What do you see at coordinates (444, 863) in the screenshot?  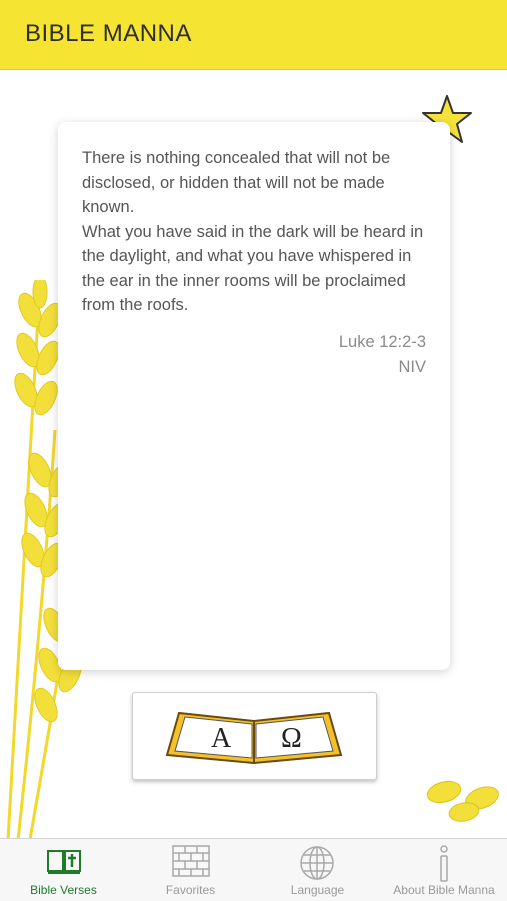 I see `info-icon` at bounding box center [444, 863].